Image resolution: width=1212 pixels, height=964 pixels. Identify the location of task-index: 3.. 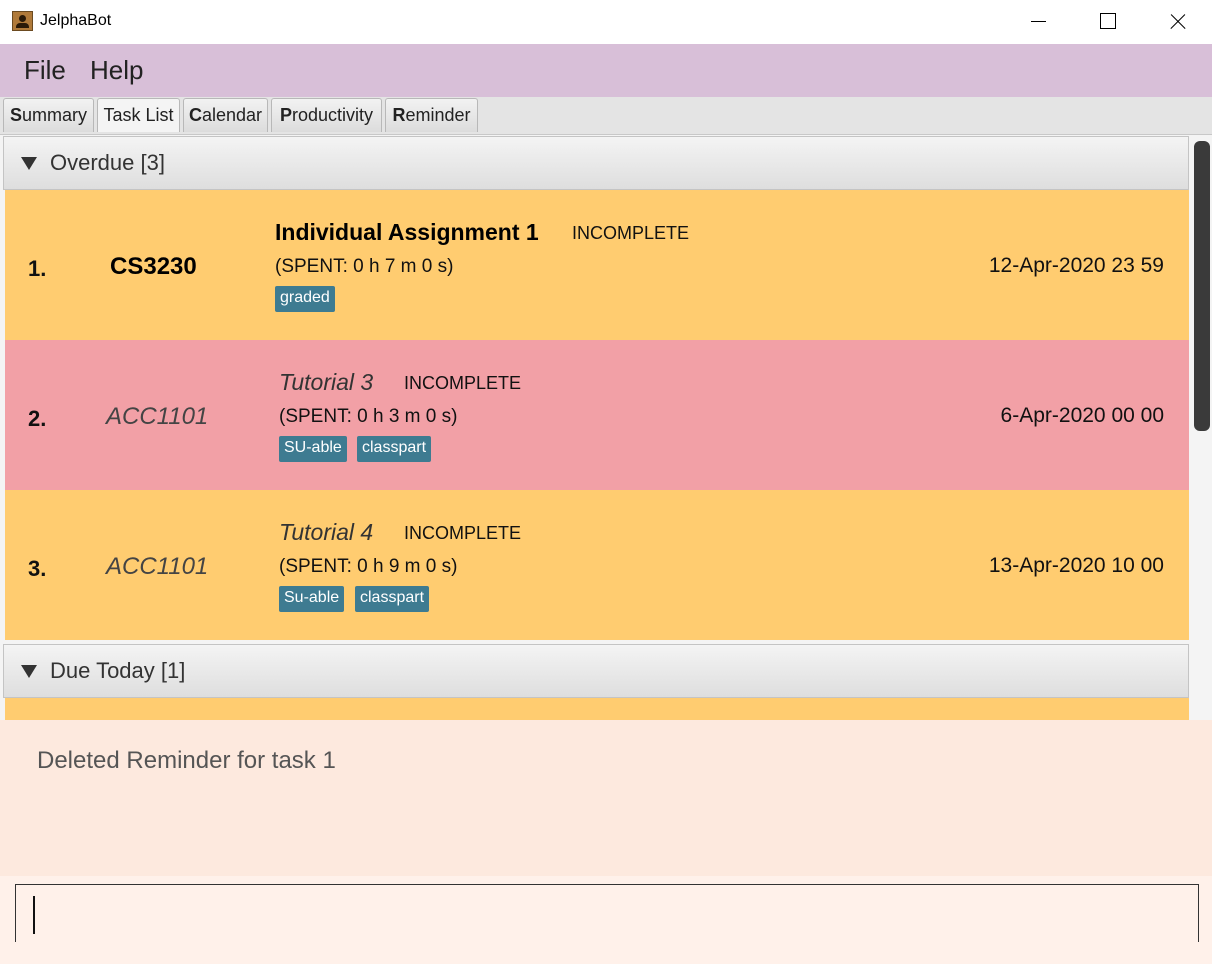
(37, 568).